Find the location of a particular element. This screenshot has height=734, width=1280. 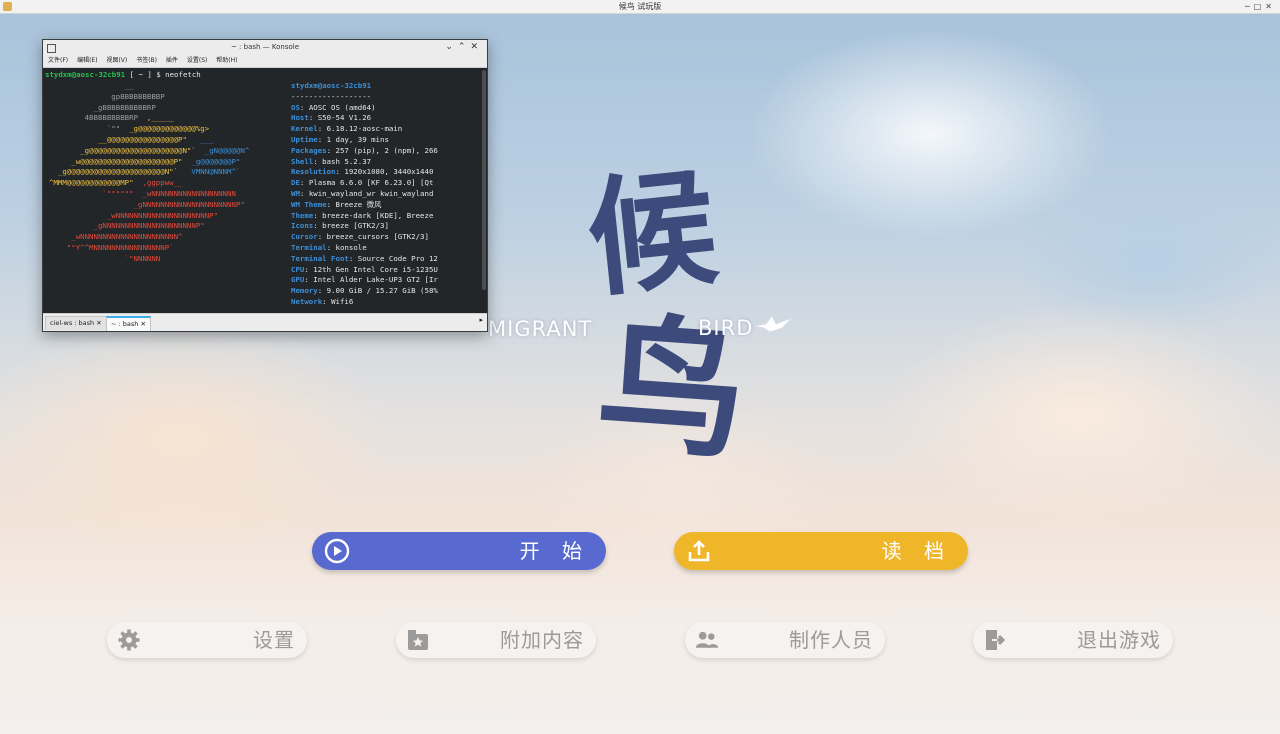

users-icon is located at coordinates (707, 639).